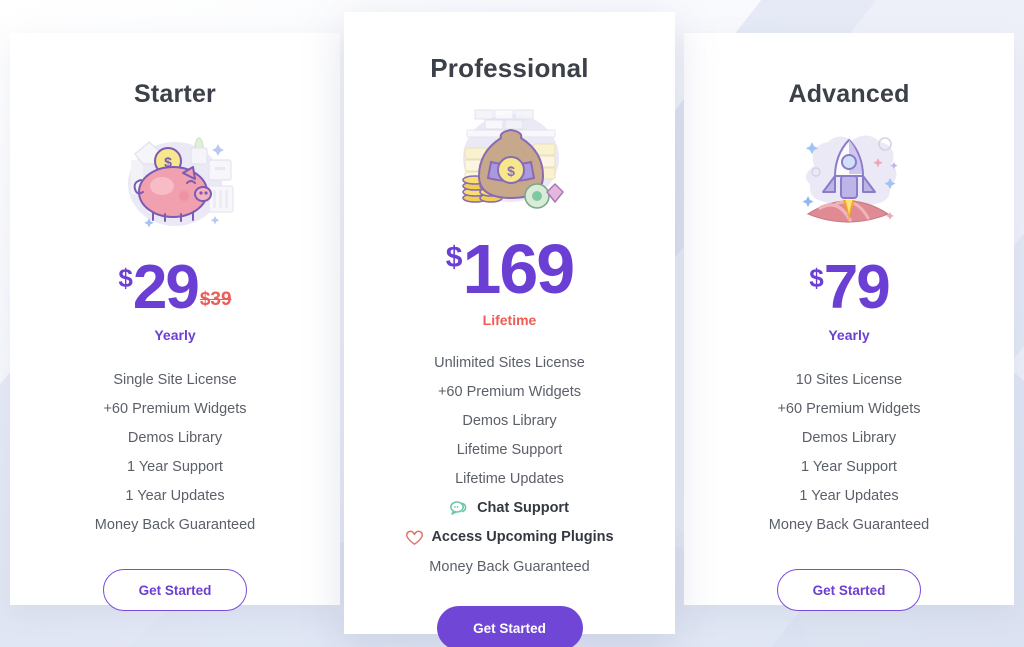  I want to click on feature-item: Chat Support, so click(509, 507).